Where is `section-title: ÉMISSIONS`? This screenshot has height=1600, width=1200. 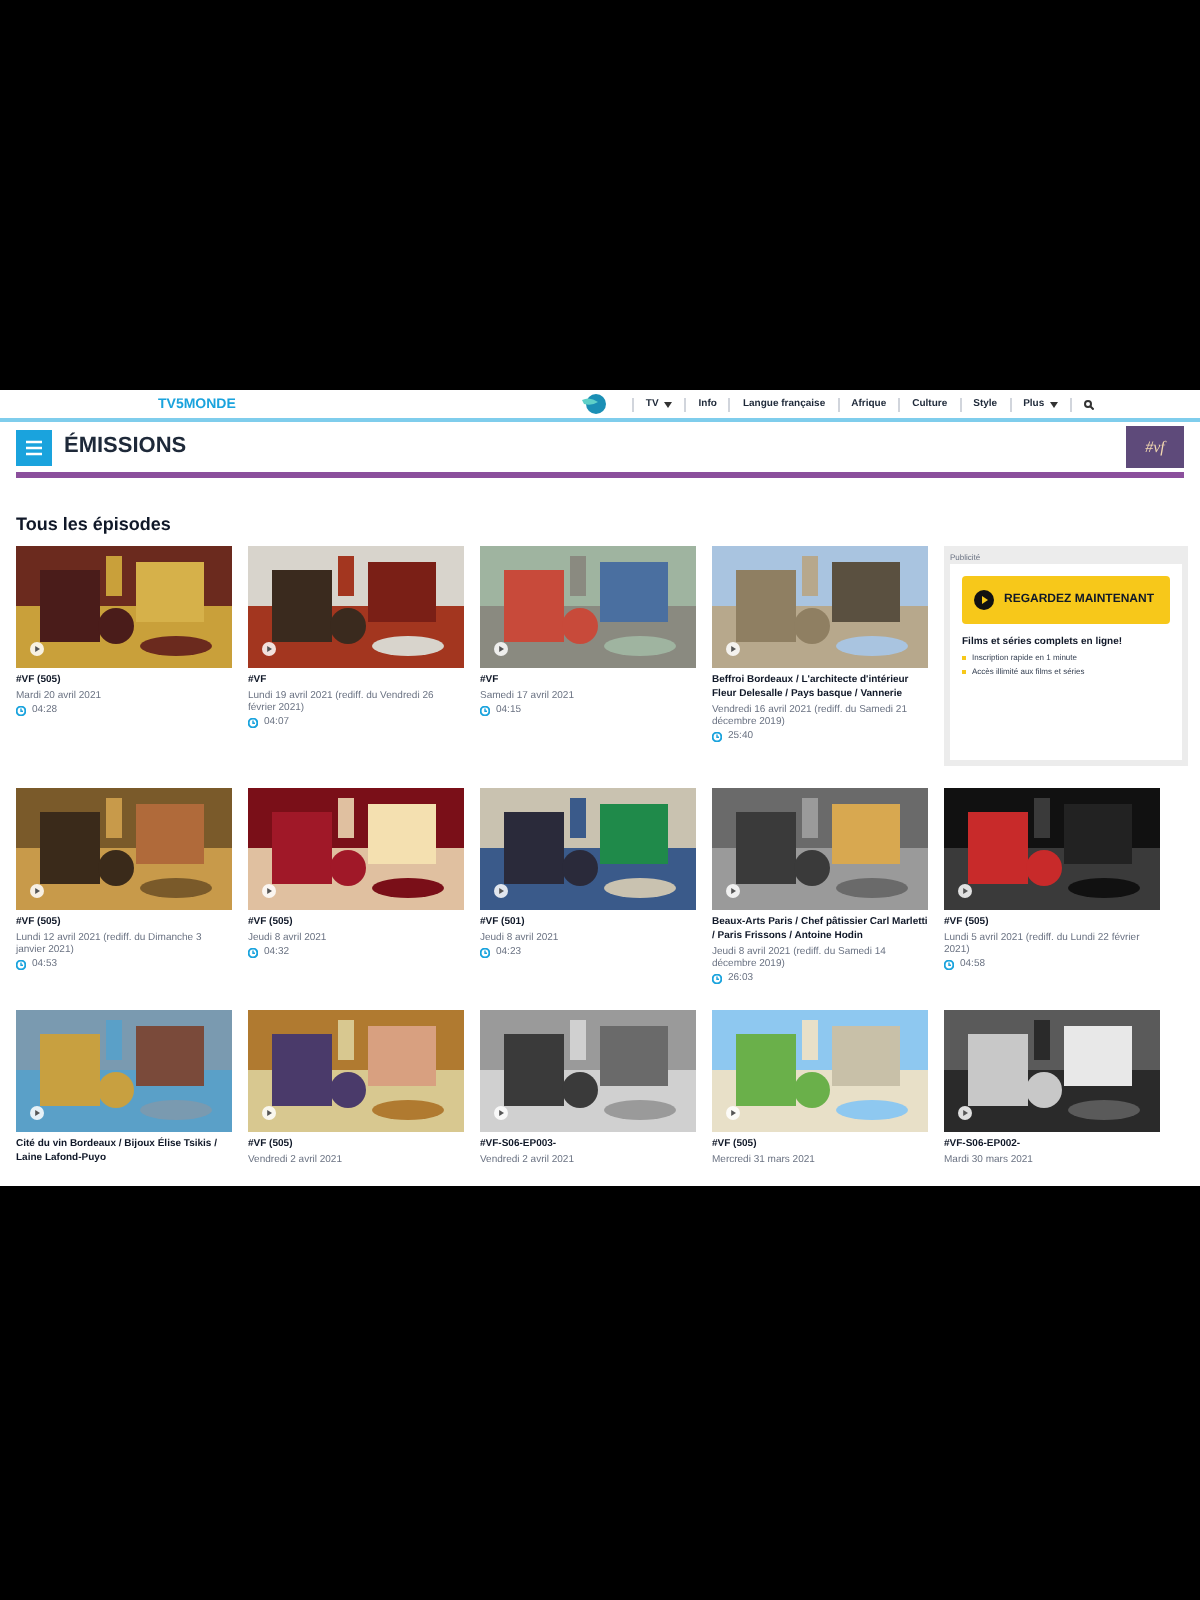
section-title: ÉMISSIONS is located at coordinates (125, 446).